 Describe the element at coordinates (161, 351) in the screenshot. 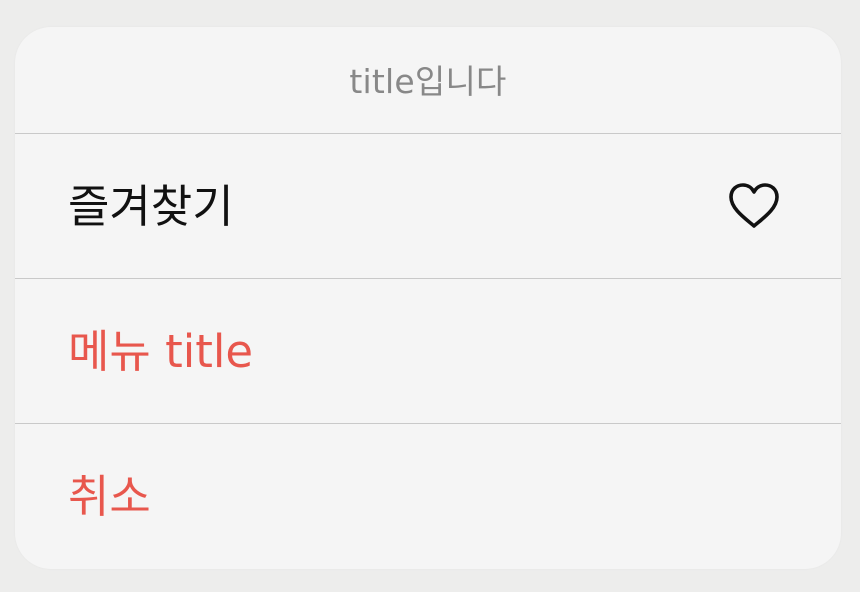

I see `menu-item-label: 메뉴 title` at that location.